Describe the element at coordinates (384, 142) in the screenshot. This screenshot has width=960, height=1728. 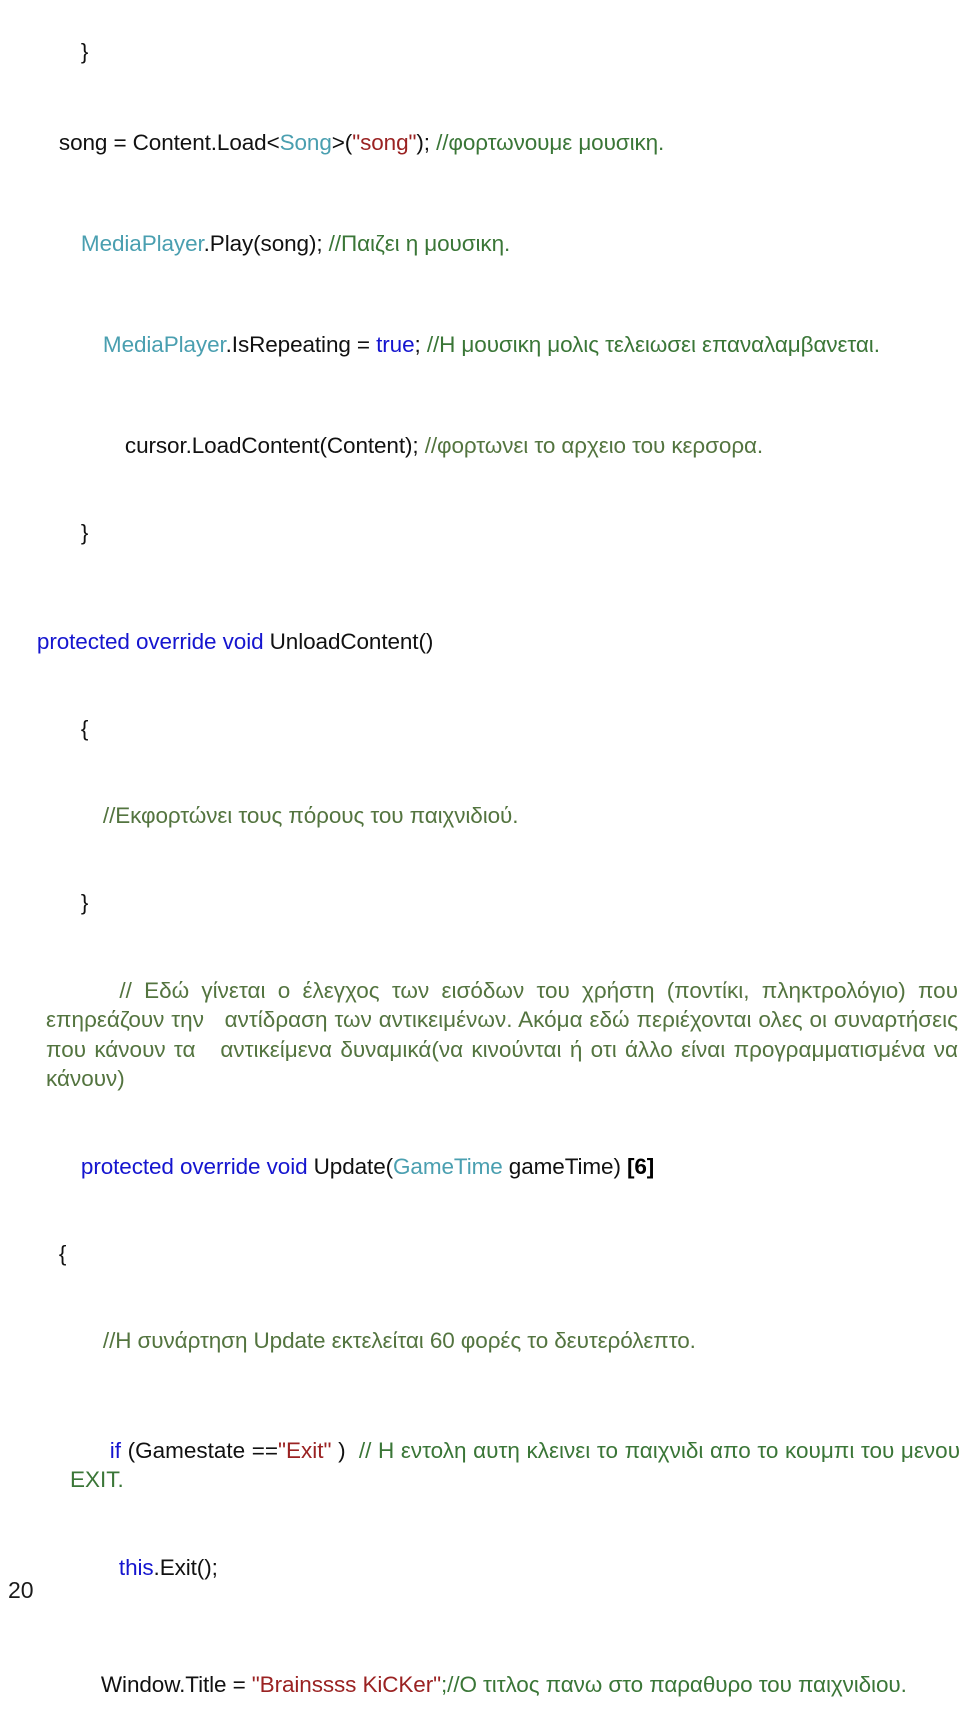
I see `code-token-string-song: "song"` at that location.